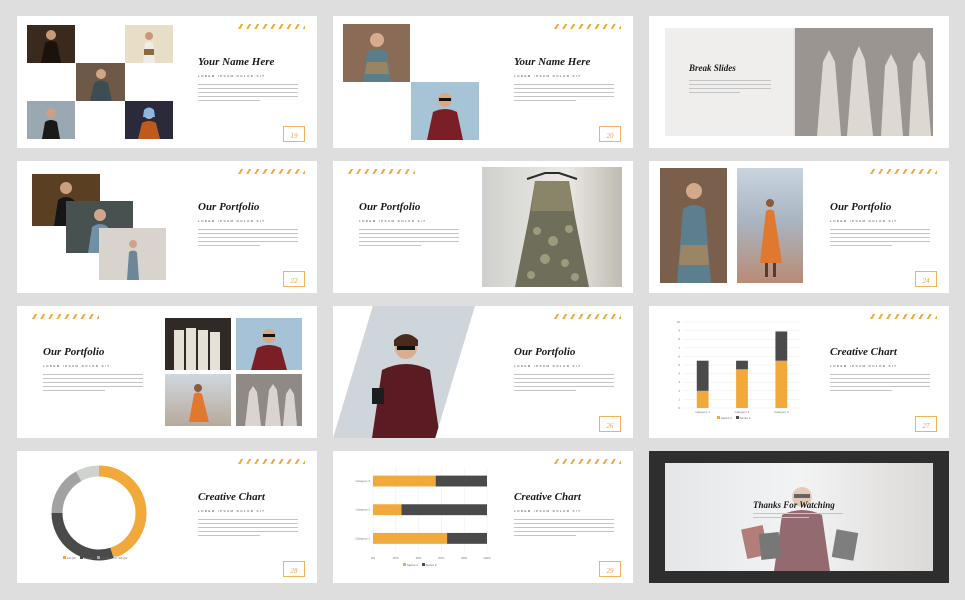 Image resolution: width=965 pixels, height=600 pixels. I want to click on photo-mannequins, so click(269, 400).